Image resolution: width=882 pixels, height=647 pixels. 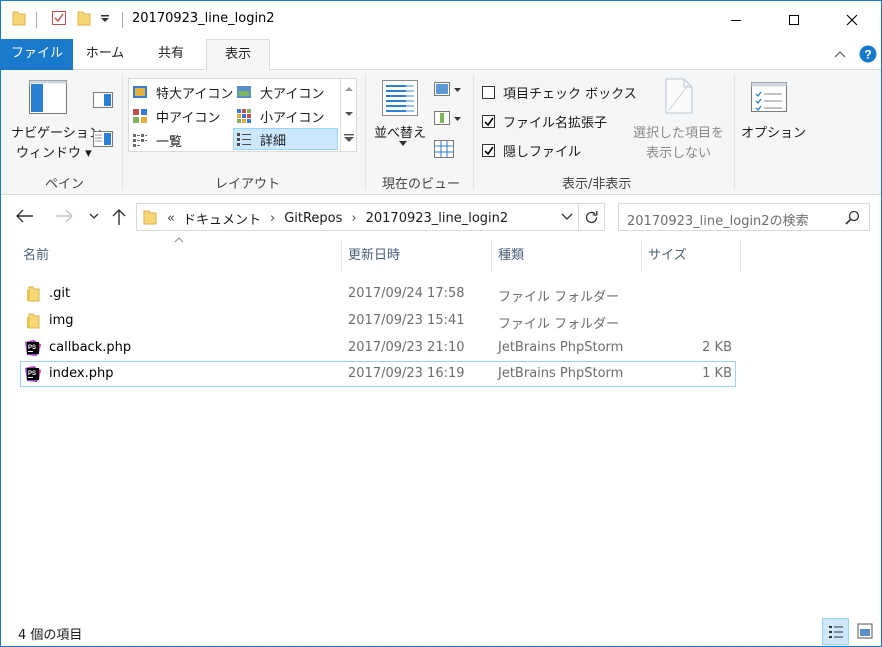 I want to click on file-date: 2017/09/23 21:10, so click(x=406, y=347).